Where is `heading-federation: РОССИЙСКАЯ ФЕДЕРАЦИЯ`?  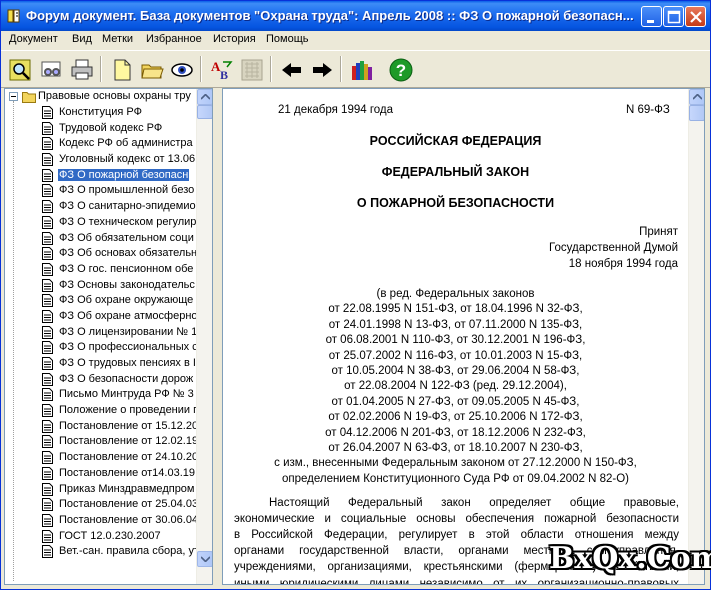 heading-federation: РОССИЙСКАЯ ФЕДЕРАЦИЯ is located at coordinates (455, 141).